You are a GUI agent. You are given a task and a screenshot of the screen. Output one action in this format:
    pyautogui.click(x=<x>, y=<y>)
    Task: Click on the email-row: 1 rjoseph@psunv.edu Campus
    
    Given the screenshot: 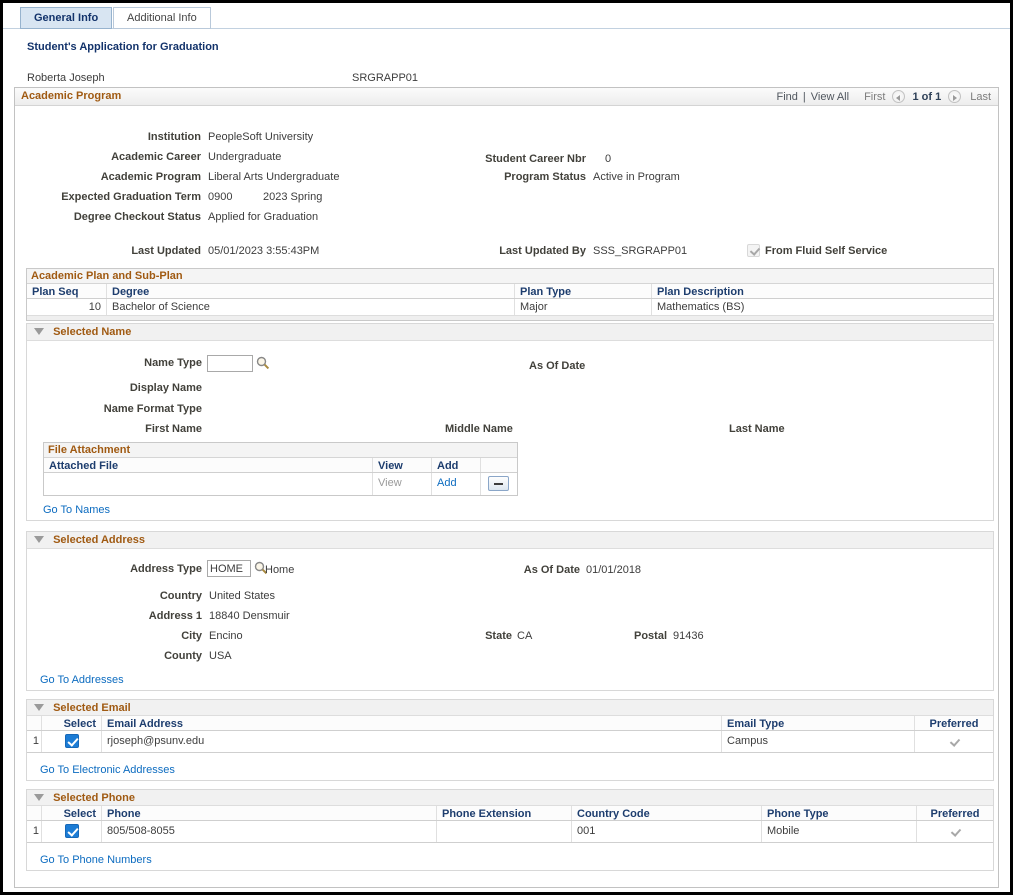 What is the action you would take?
    pyautogui.click(x=510, y=742)
    